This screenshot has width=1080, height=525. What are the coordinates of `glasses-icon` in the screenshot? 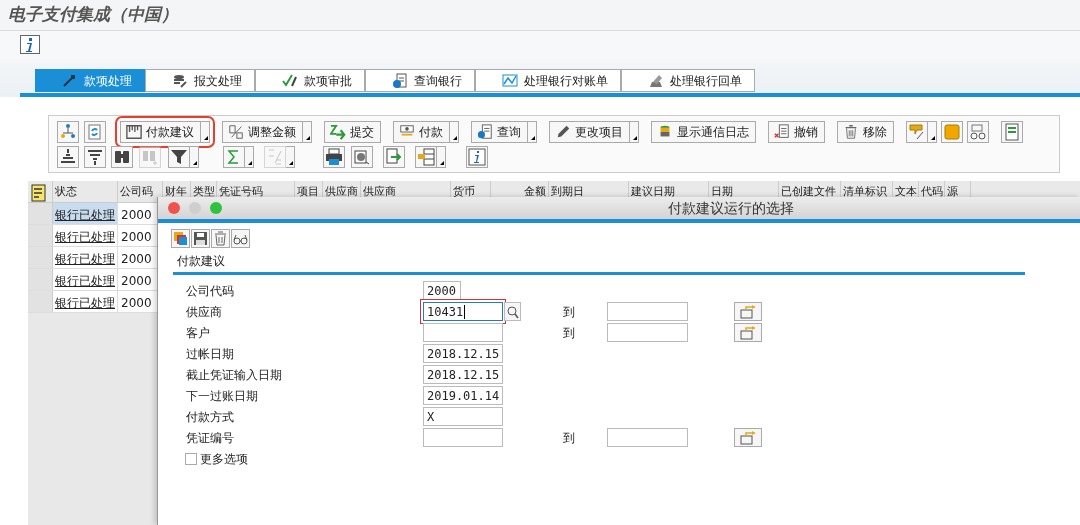 It's located at (978, 131).